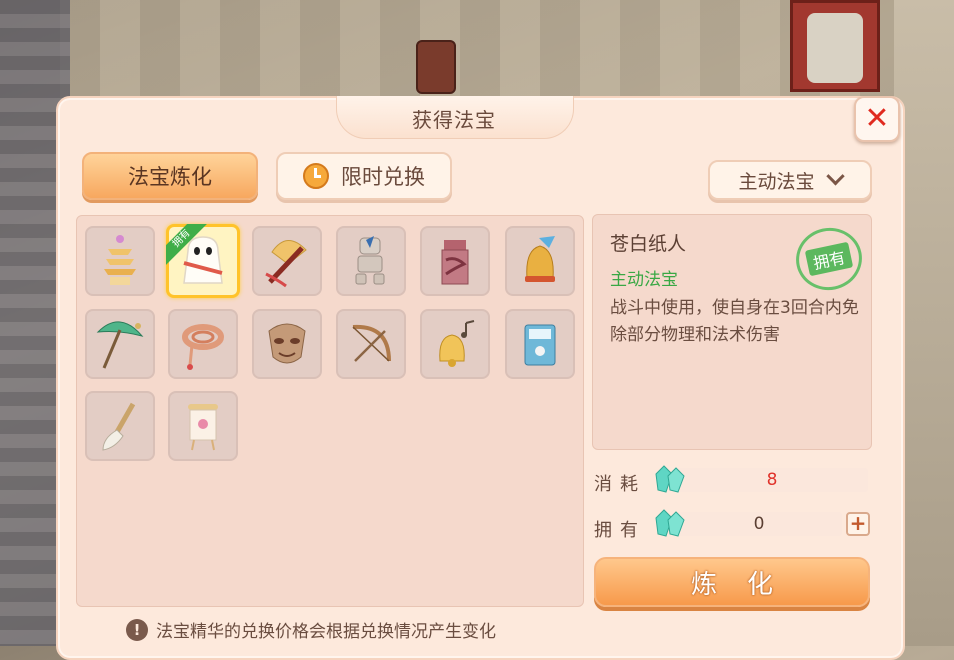  What do you see at coordinates (383, 177) in the screenshot?
I see `tab-label: 限时兑换` at bounding box center [383, 177].